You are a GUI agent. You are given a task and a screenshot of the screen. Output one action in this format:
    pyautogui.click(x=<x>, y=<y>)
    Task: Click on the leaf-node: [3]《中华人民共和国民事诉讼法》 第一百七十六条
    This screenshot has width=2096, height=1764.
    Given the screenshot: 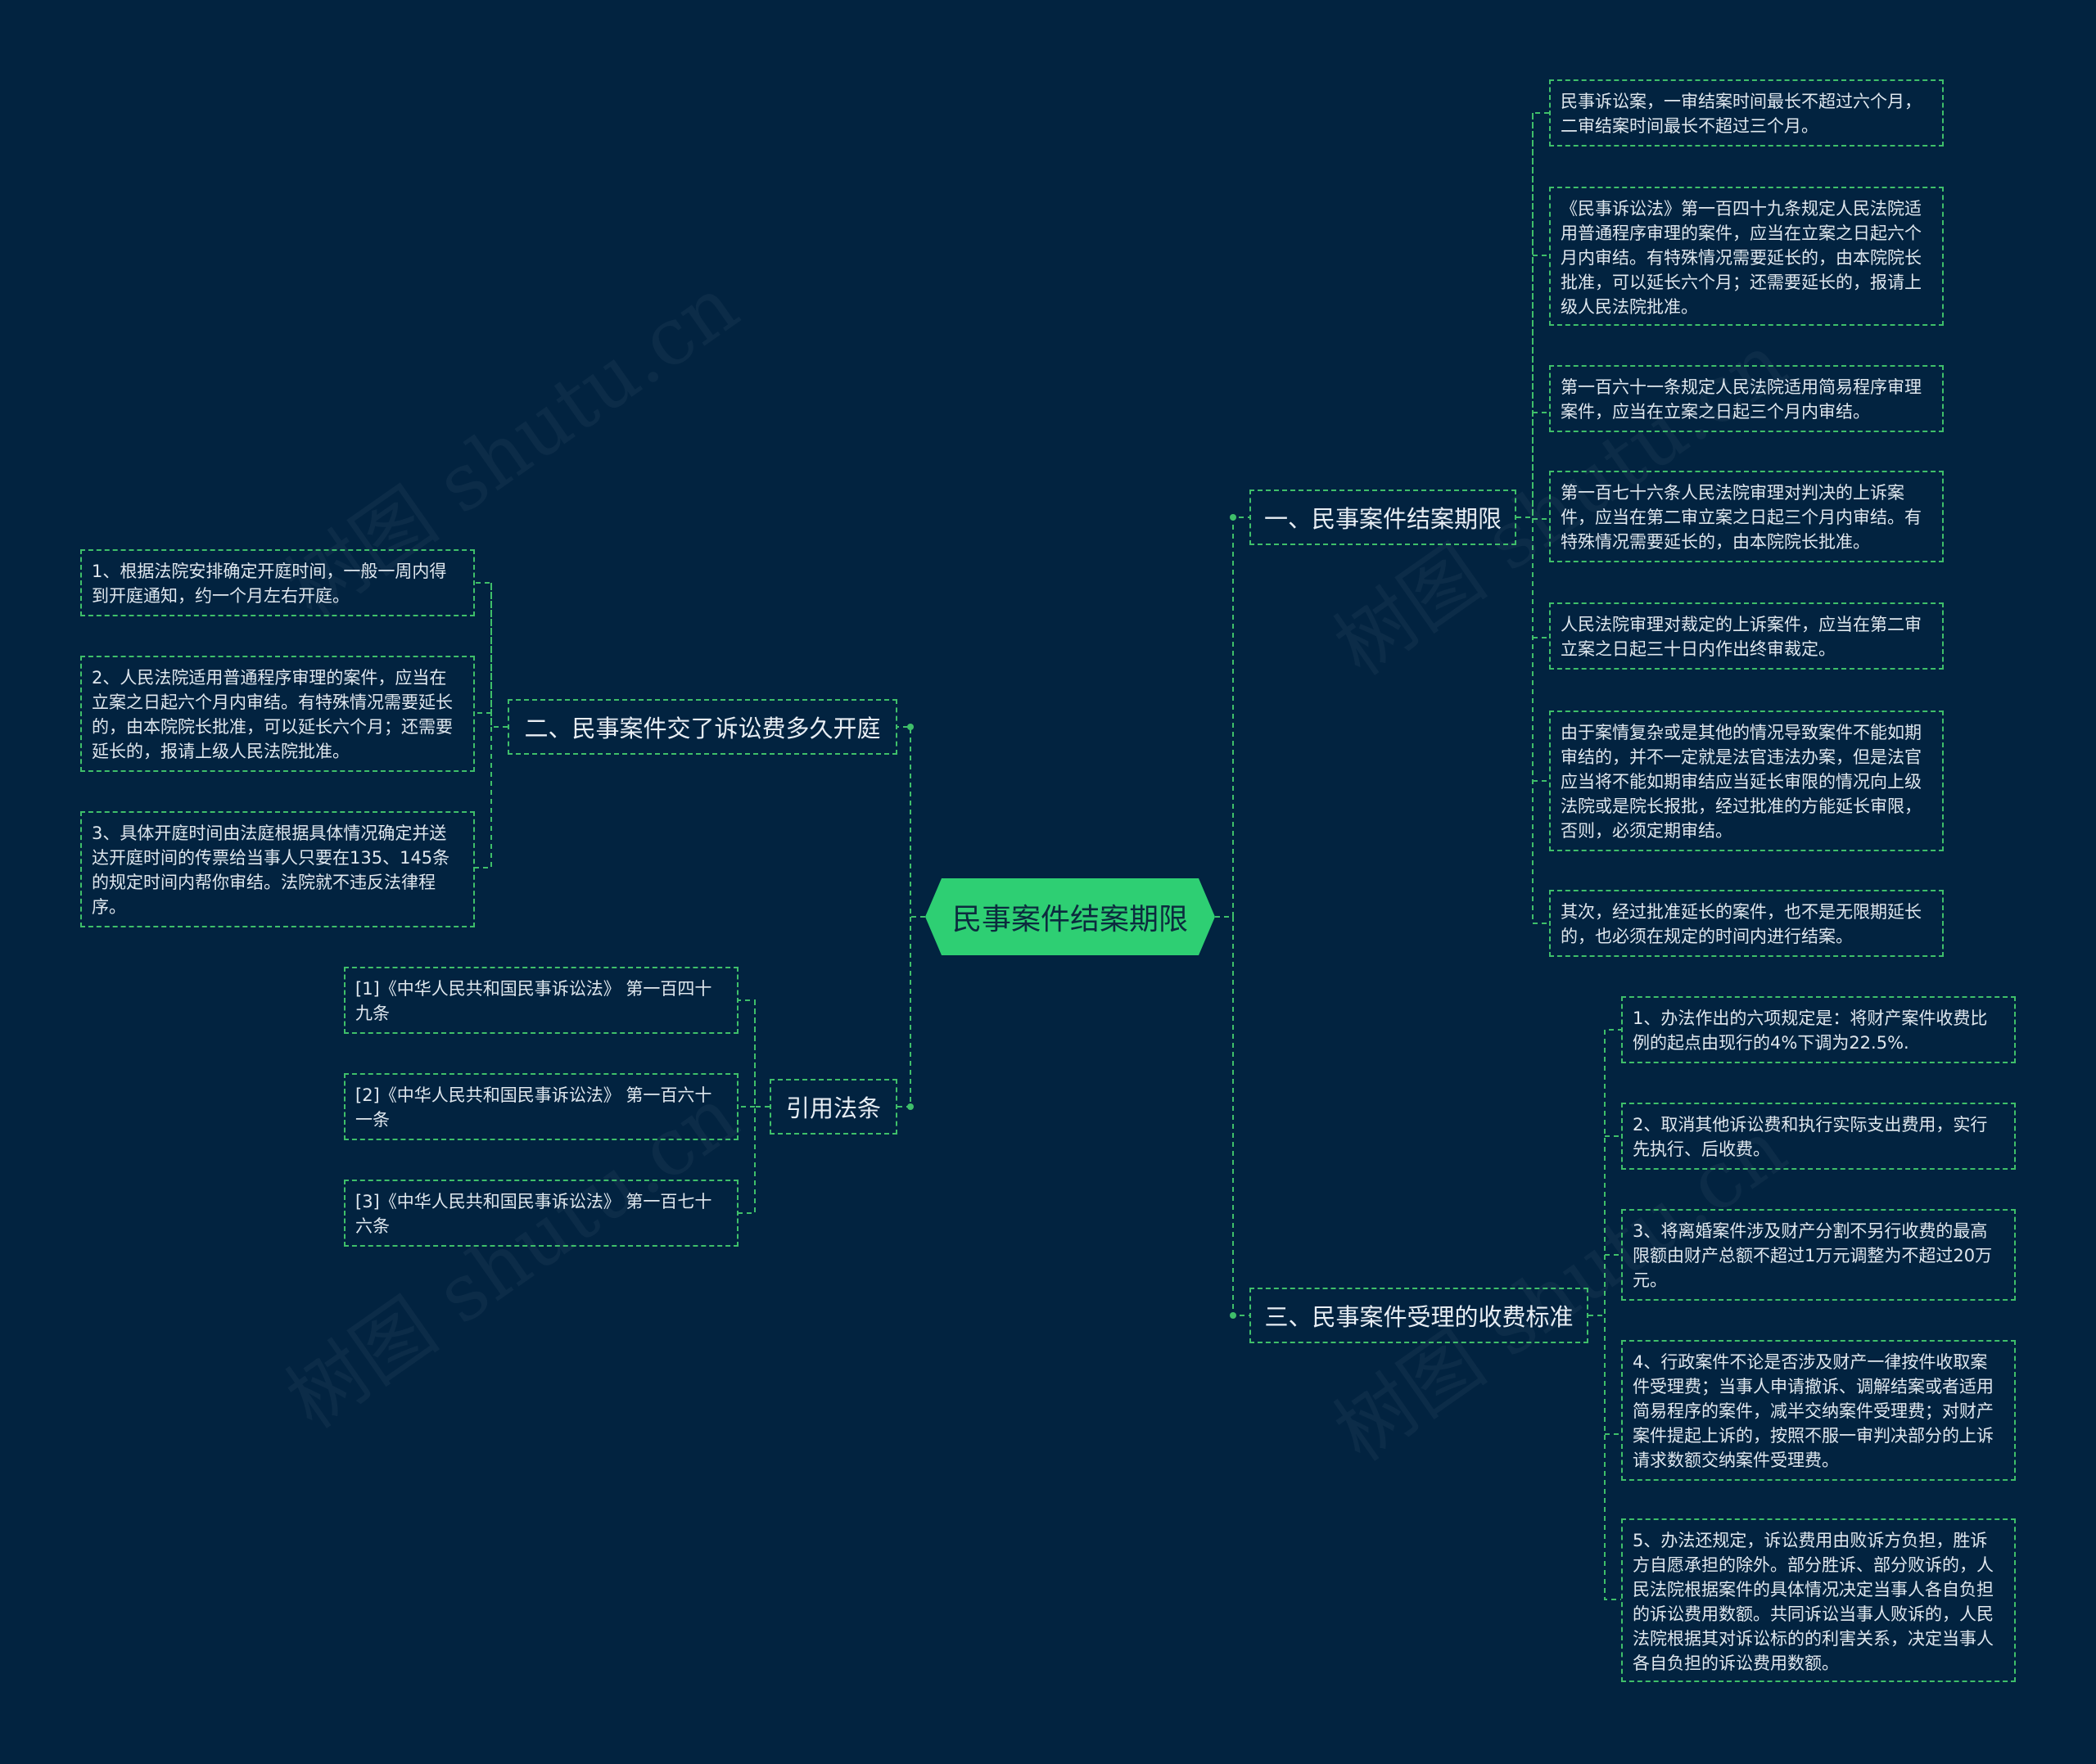 What is the action you would take?
    pyautogui.click(x=541, y=1213)
    